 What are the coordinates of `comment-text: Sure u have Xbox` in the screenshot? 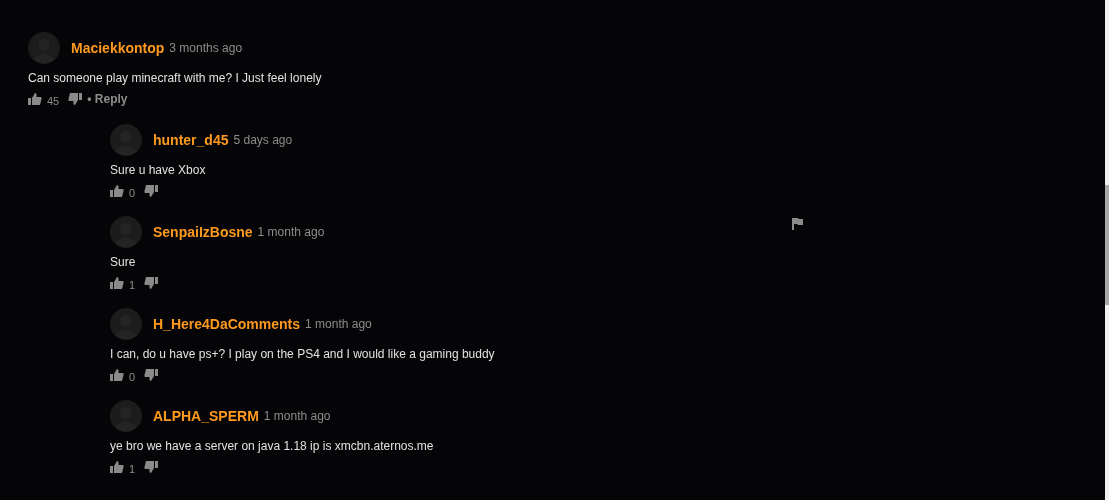 It's located at (158, 170).